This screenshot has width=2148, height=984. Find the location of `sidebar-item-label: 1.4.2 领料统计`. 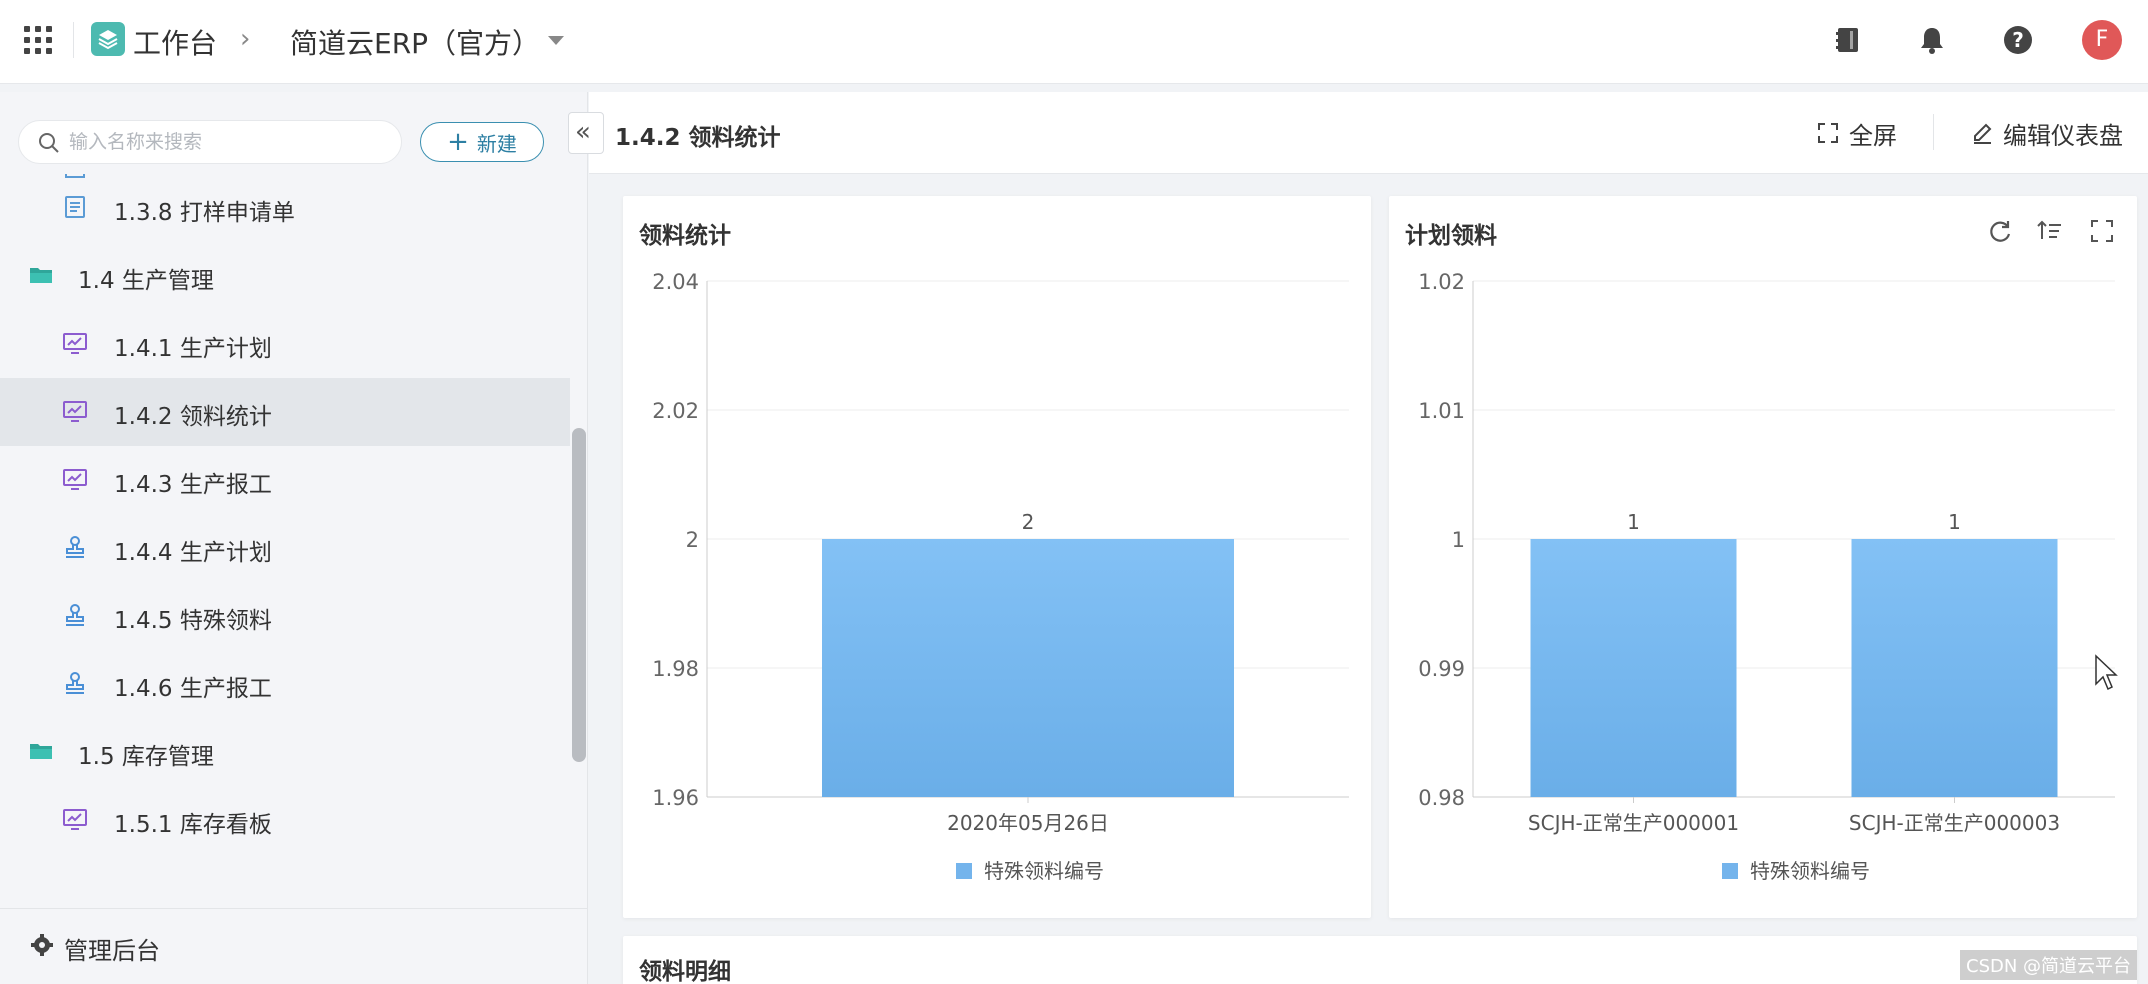

sidebar-item-label: 1.4.2 领料统计 is located at coordinates (193, 417).